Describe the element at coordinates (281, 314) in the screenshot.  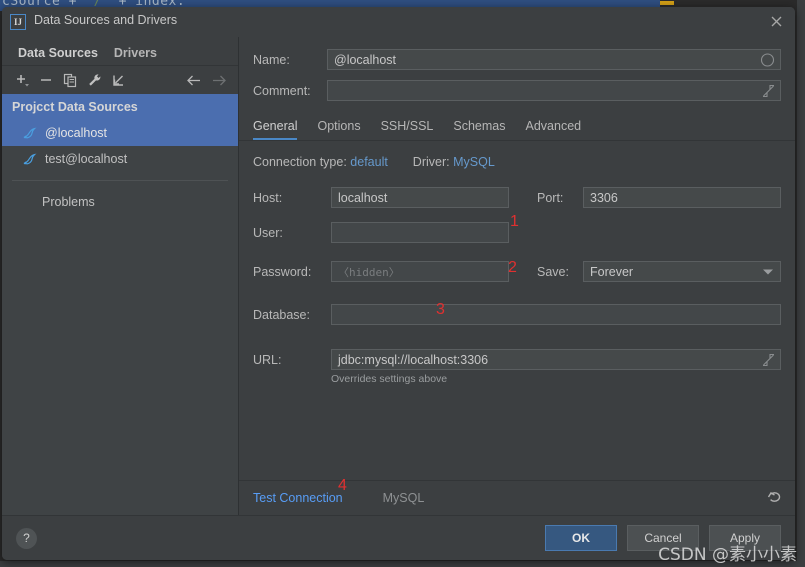
I see `database-label: Database:` at that location.